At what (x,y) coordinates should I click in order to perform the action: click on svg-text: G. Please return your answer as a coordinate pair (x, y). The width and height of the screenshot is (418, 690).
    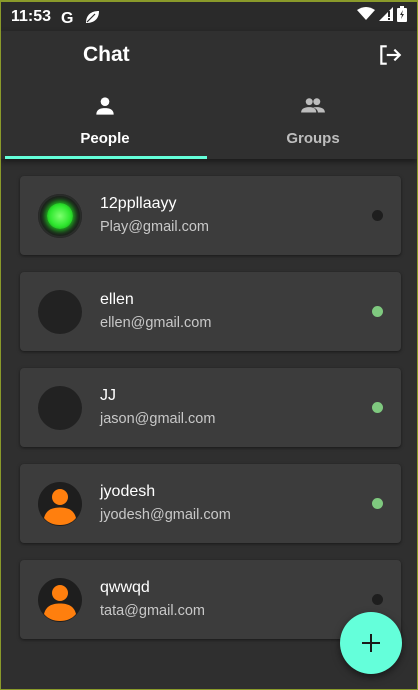
    Looking at the image, I should click on (67, 17).